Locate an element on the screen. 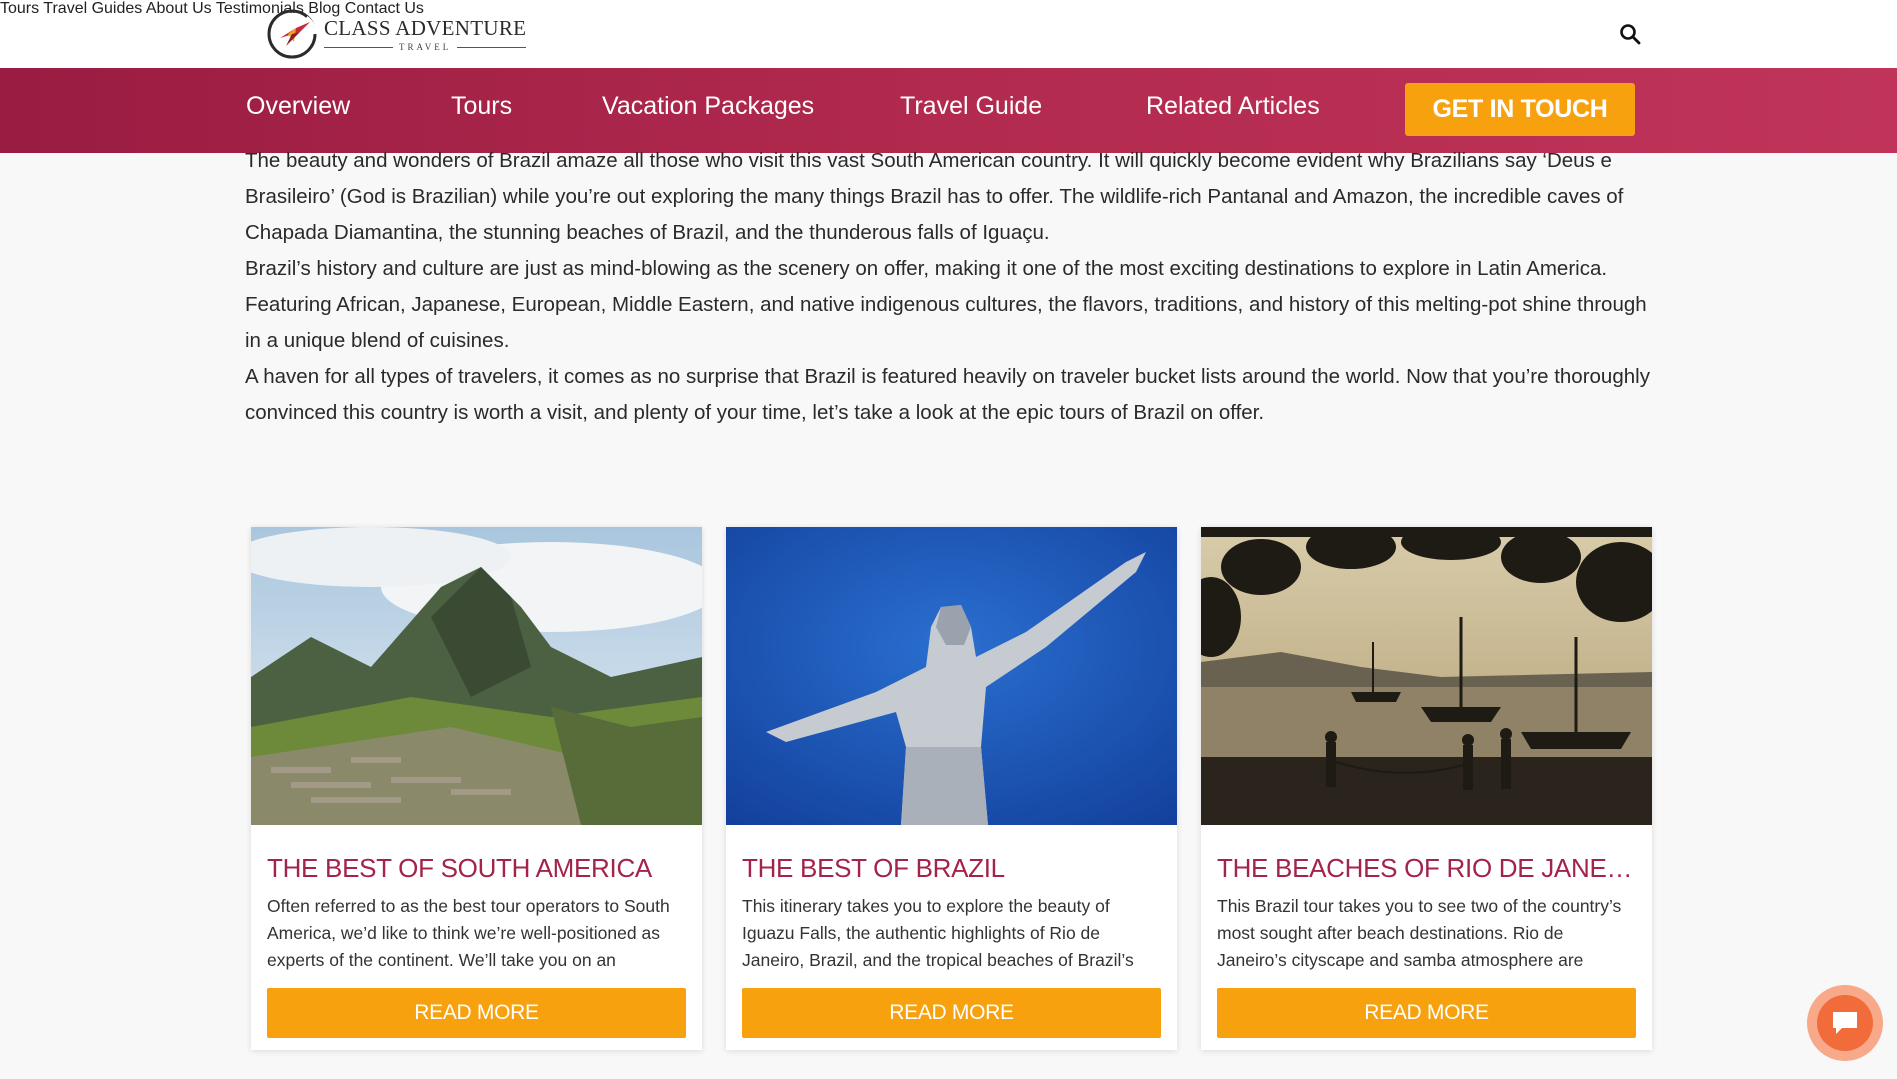 The height and width of the screenshot is (1079, 1897). hummingbird-logo-icon is located at coordinates (292, 34).